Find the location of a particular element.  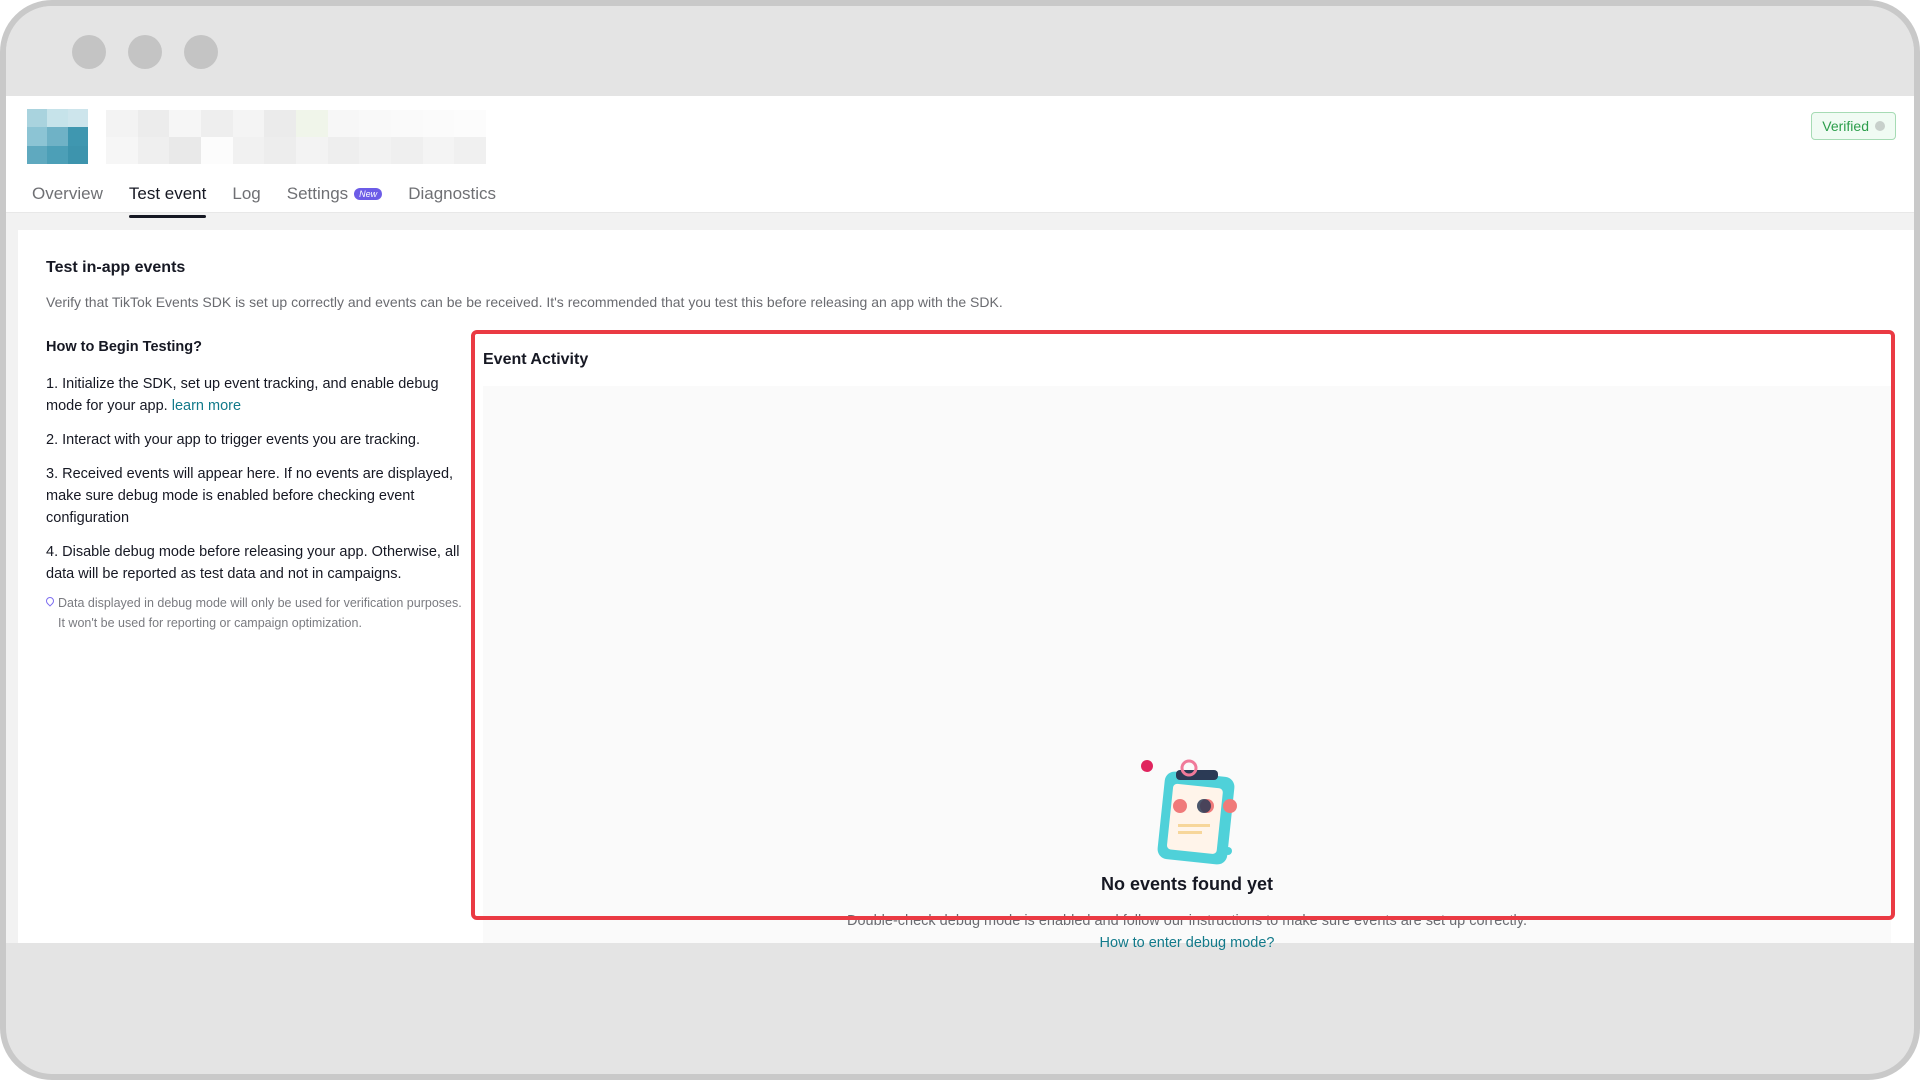

window-close-button is located at coordinates (89, 52).